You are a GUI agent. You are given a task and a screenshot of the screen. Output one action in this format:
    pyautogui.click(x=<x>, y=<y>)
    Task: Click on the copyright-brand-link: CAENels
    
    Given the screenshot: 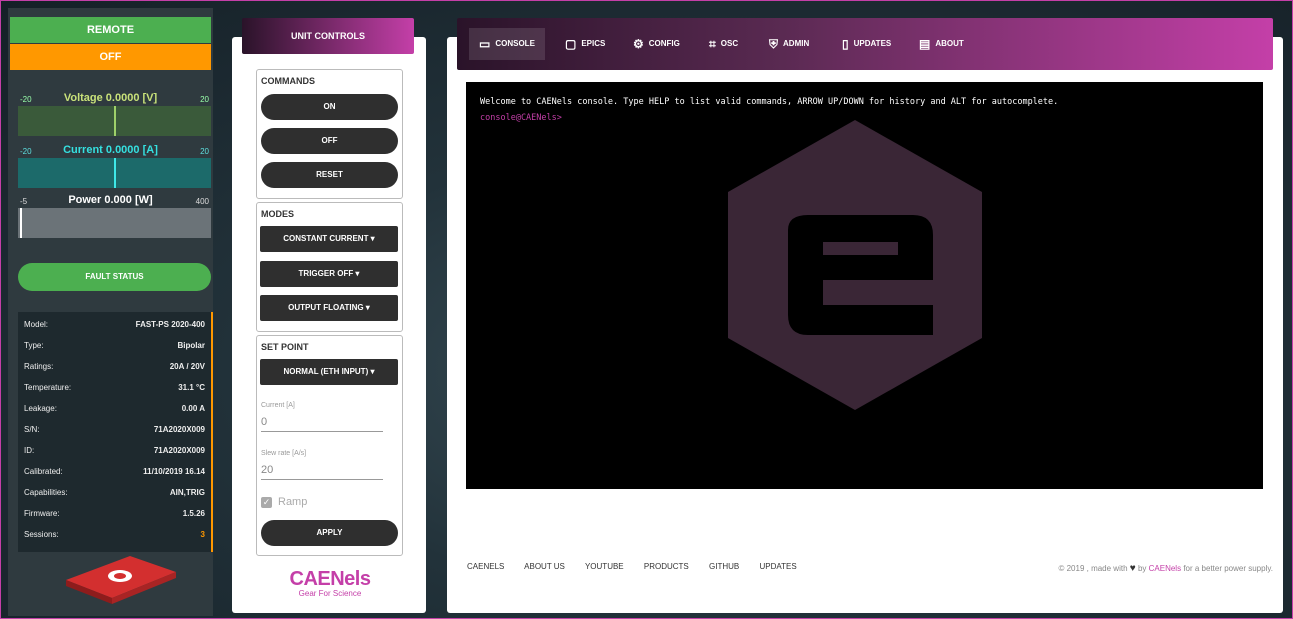 What is the action you would take?
    pyautogui.click(x=1165, y=568)
    